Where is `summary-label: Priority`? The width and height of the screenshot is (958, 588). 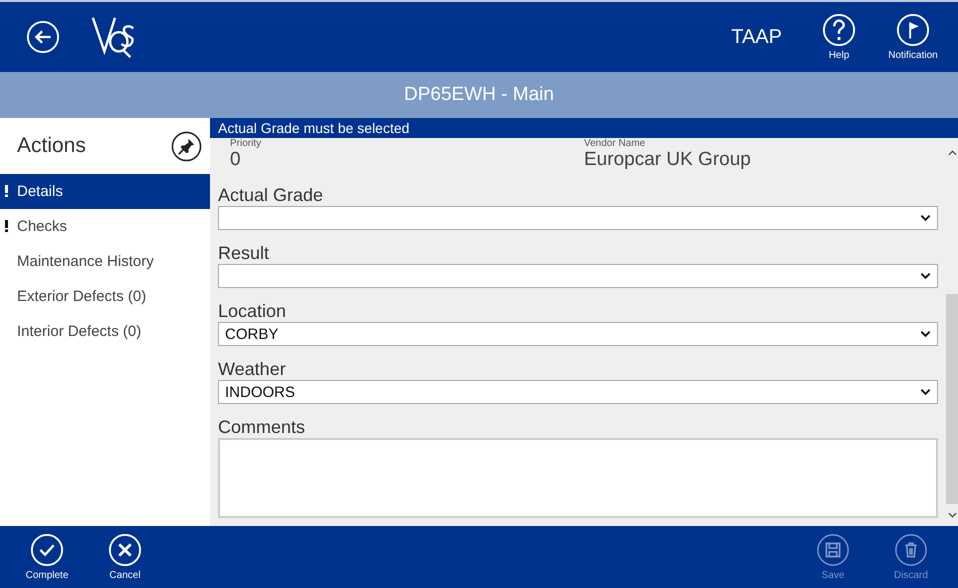
summary-label: Priority is located at coordinates (246, 143).